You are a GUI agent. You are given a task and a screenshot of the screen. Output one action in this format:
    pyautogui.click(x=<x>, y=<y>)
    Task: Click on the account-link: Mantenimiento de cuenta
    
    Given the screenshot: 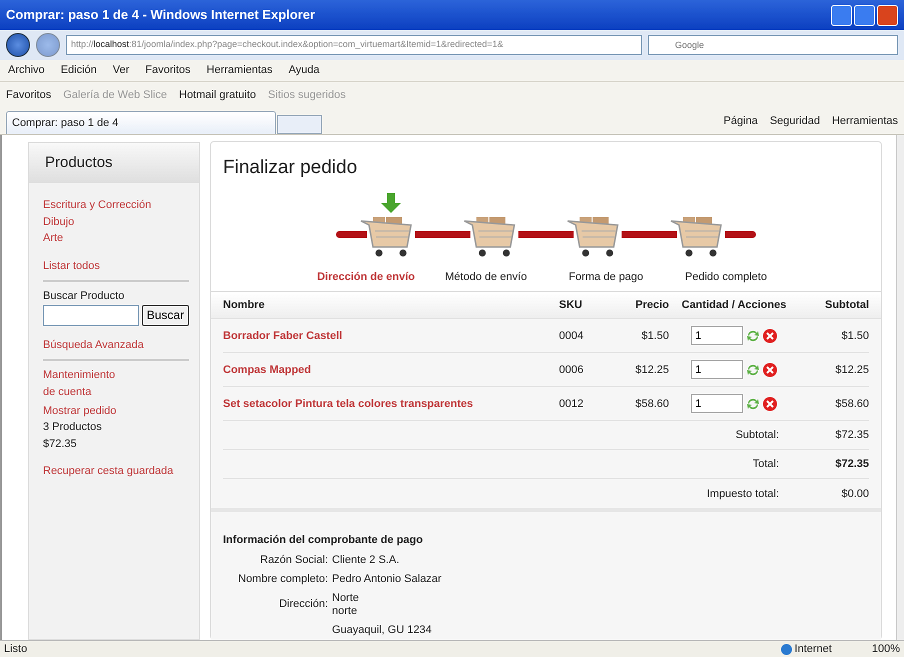 What is the action you would take?
    pyautogui.click(x=83, y=383)
    